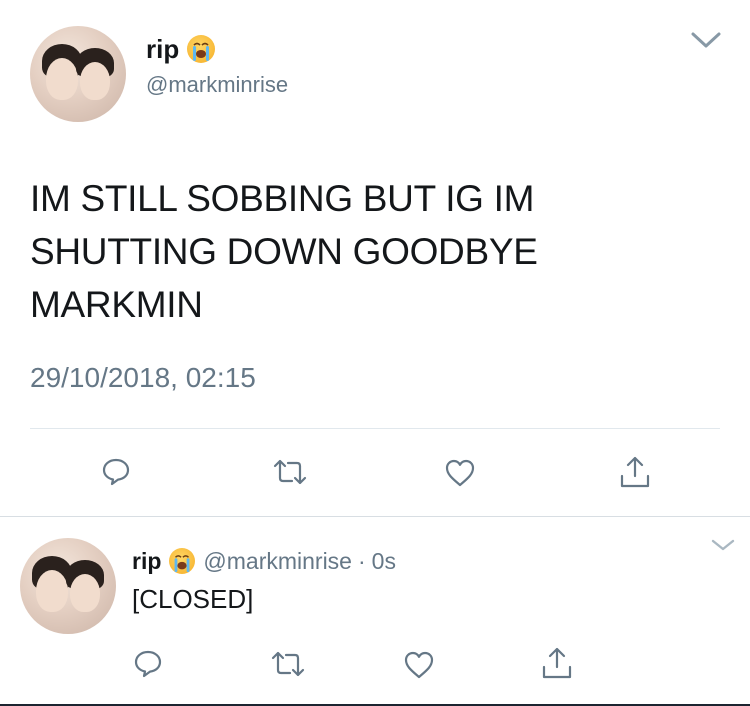 This screenshot has height=706, width=750. Describe the element at coordinates (384, 561) in the screenshot. I see `tweet-age: 0s` at that location.